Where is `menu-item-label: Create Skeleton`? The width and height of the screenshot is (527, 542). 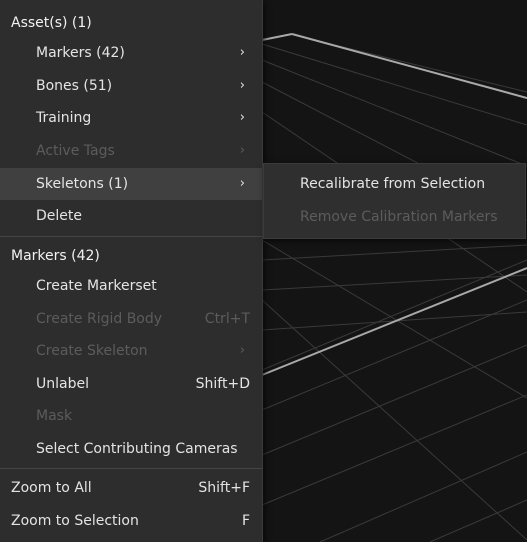 menu-item-label: Create Skeleton is located at coordinates (92, 351).